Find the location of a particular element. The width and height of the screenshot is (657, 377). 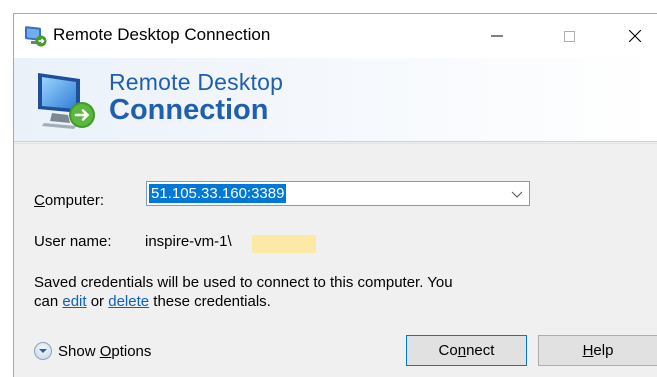

computer-combobox: 51.105.33.160:3389 is located at coordinates (338, 193).